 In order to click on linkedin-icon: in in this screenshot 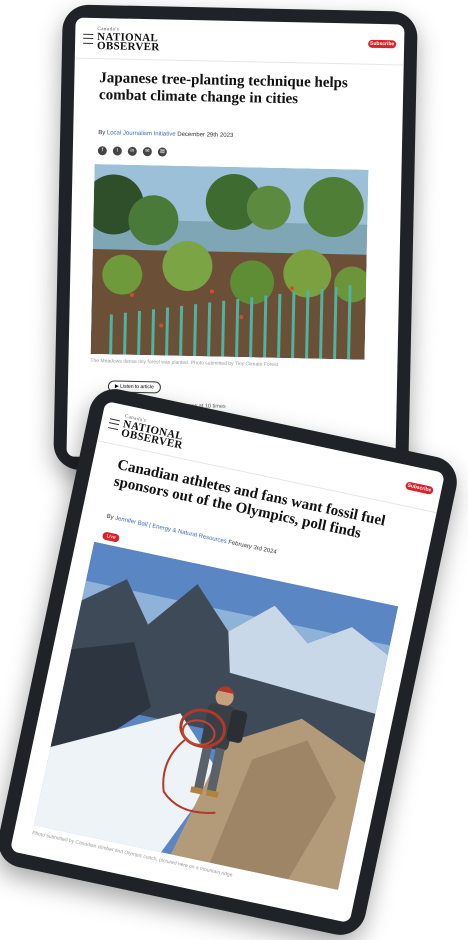, I will do `click(132, 151)`.